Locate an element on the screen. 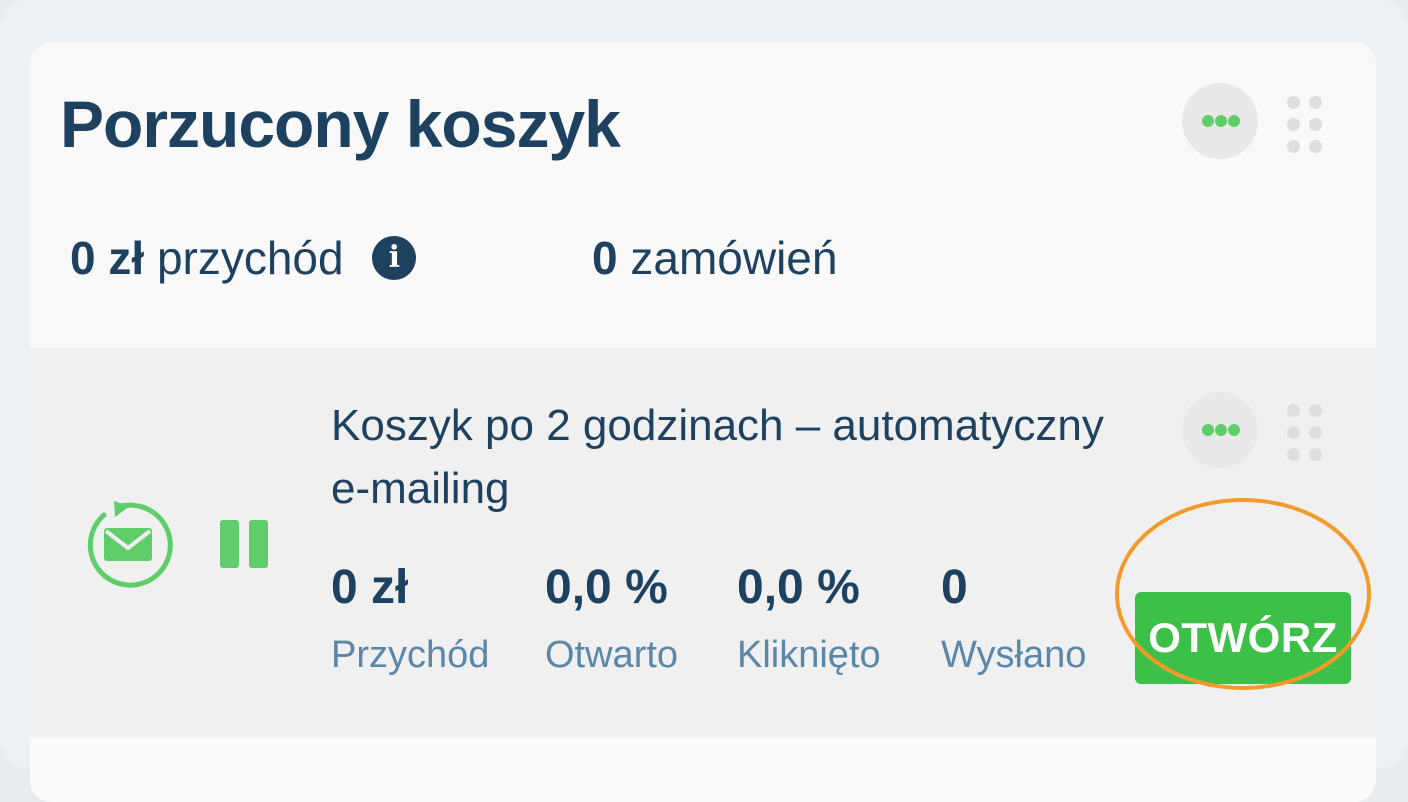 The image size is (1408, 802). flow-more-options-button is located at coordinates (1220, 430).